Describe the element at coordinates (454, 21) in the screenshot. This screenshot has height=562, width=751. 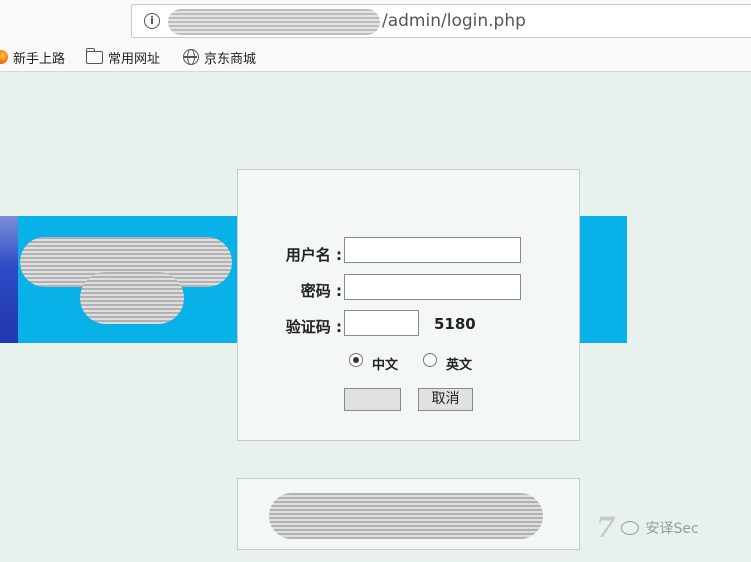
I see `url-path: /admin/login.php` at that location.